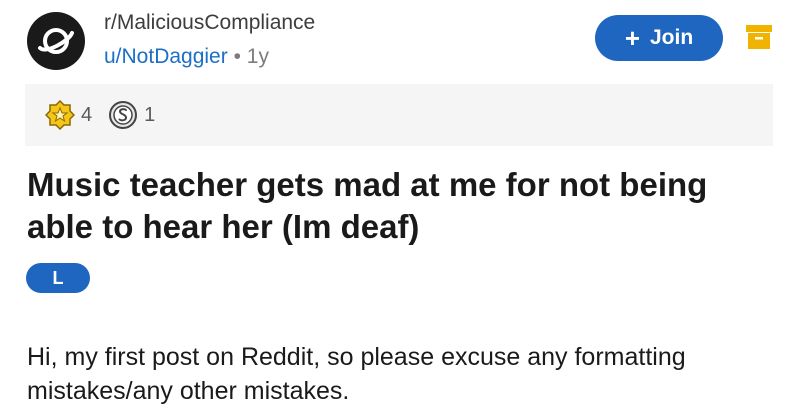 Image resolution: width=800 pixels, height=420 pixels. What do you see at coordinates (58, 278) in the screenshot?
I see `post-flair: L` at bounding box center [58, 278].